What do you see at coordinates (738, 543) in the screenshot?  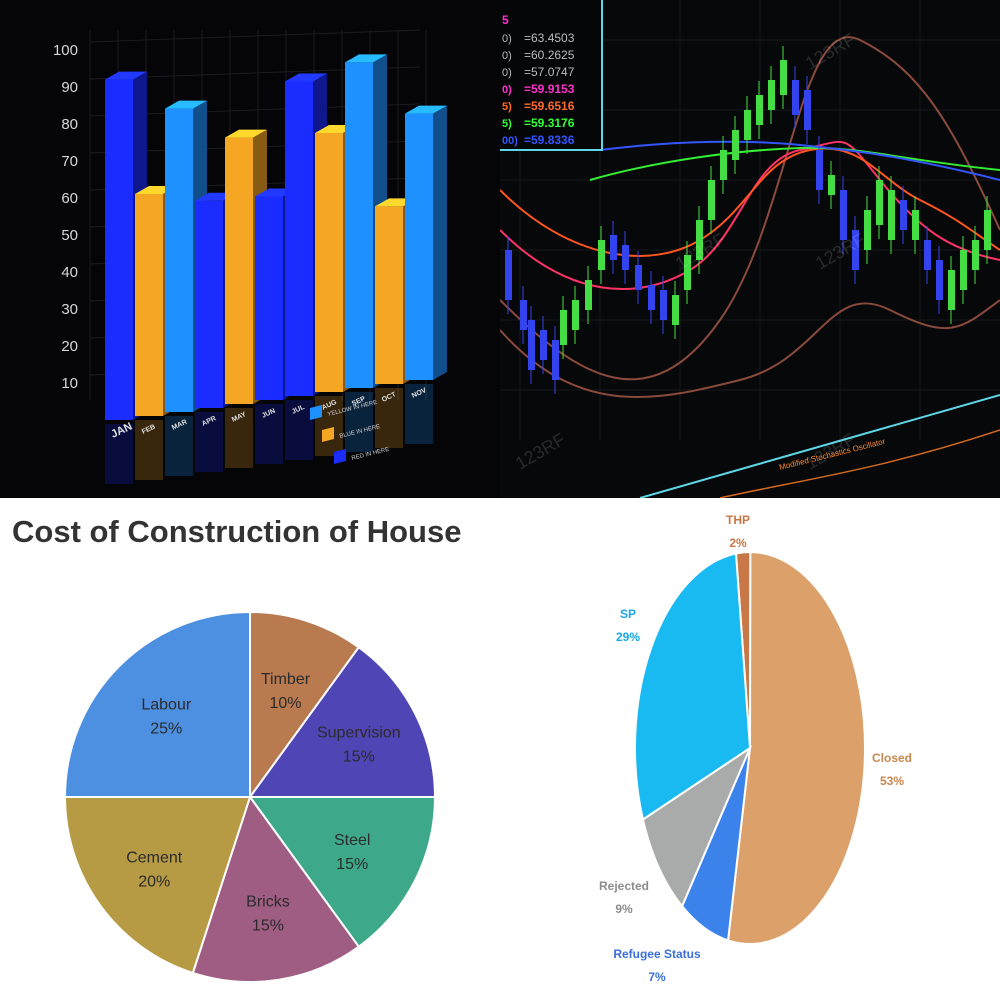 I see `pie-slice-value: 2%` at bounding box center [738, 543].